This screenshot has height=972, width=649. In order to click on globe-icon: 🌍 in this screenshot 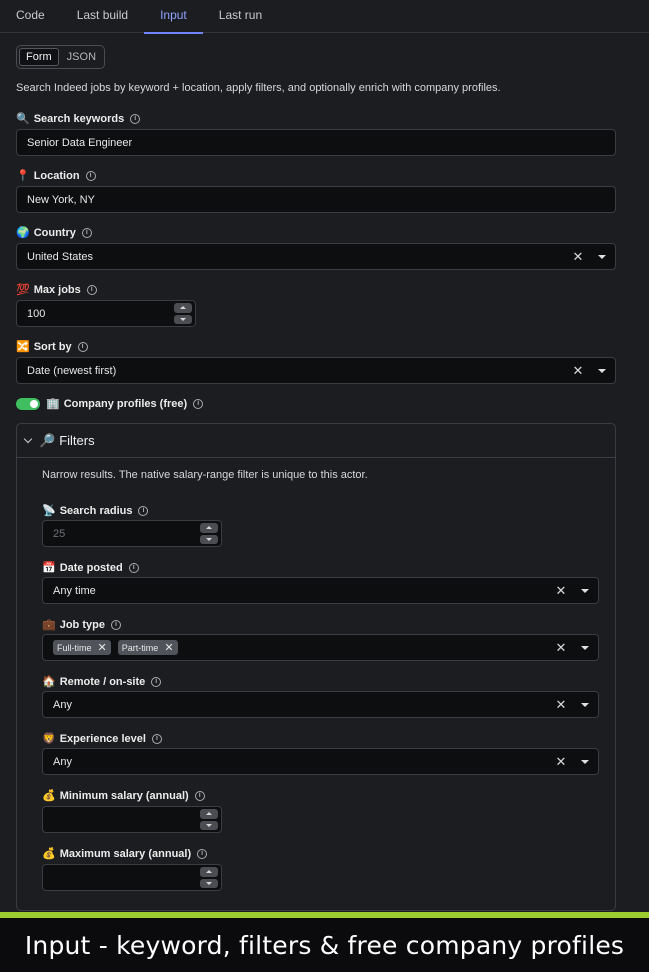, I will do `click(23, 233)`.